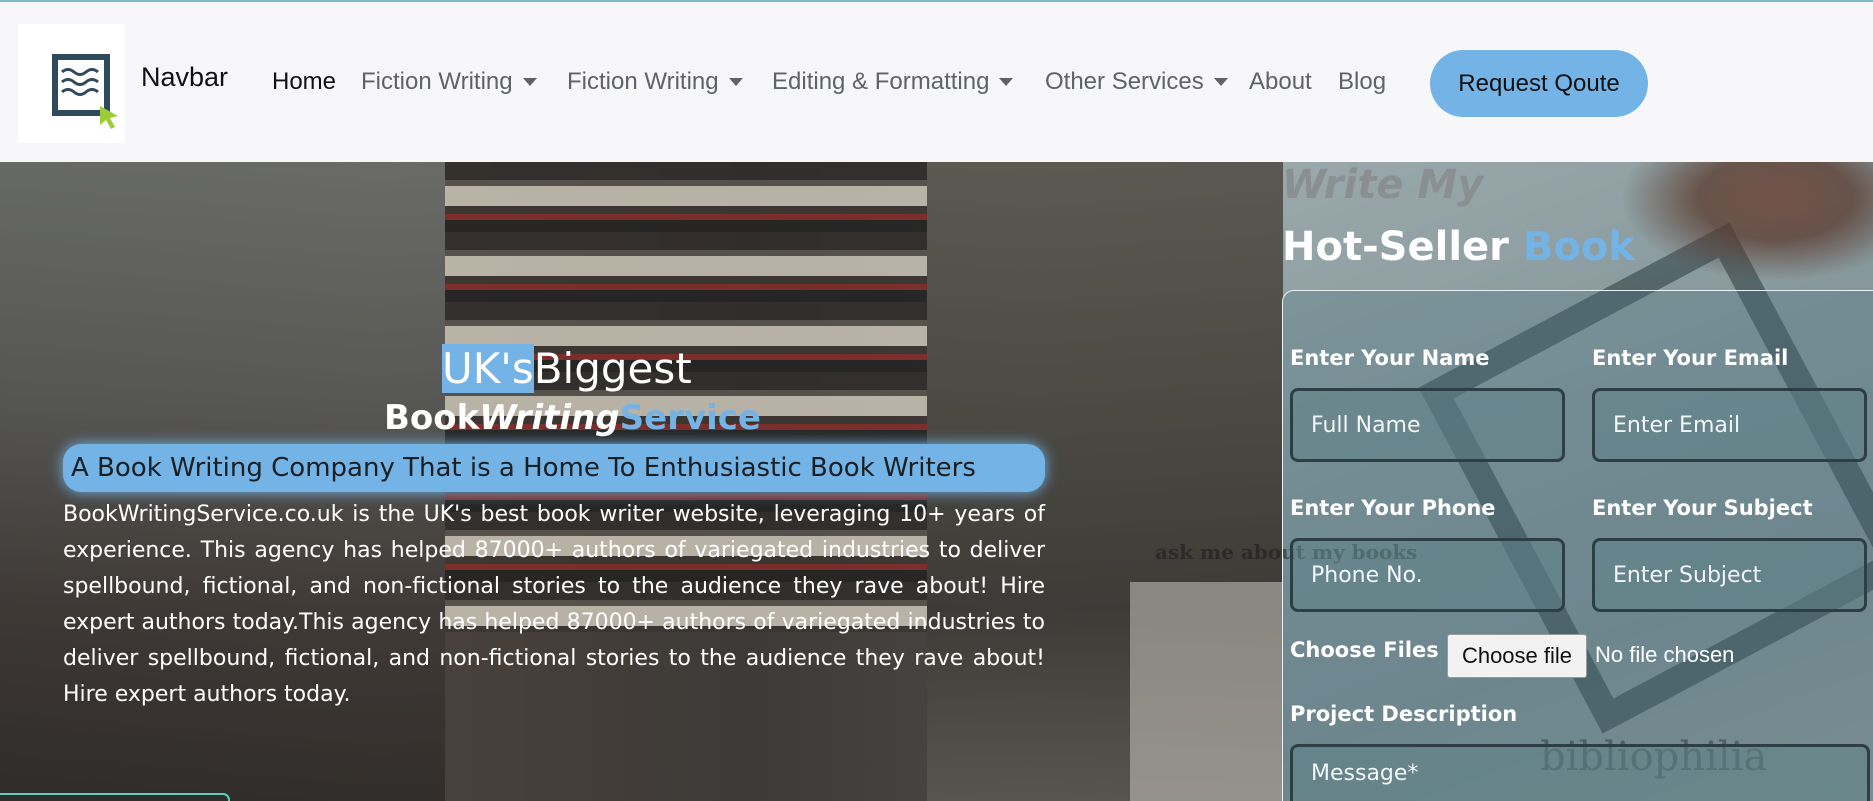 The image size is (1873, 801). What do you see at coordinates (549, 418) in the screenshot?
I see `hero-subtitle-writing: Writing` at bounding box center [549, 418].